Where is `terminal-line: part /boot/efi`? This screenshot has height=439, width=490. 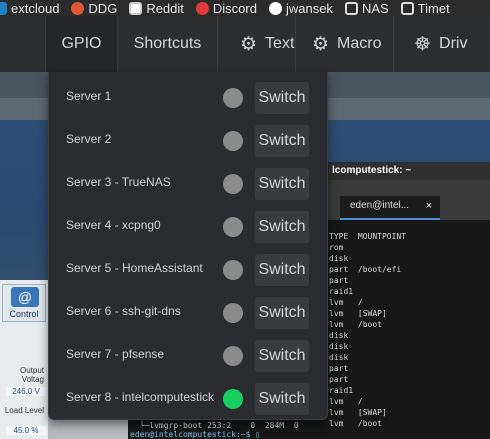 terminal-line: part /boot/efi is located at coordinates (365, 269).